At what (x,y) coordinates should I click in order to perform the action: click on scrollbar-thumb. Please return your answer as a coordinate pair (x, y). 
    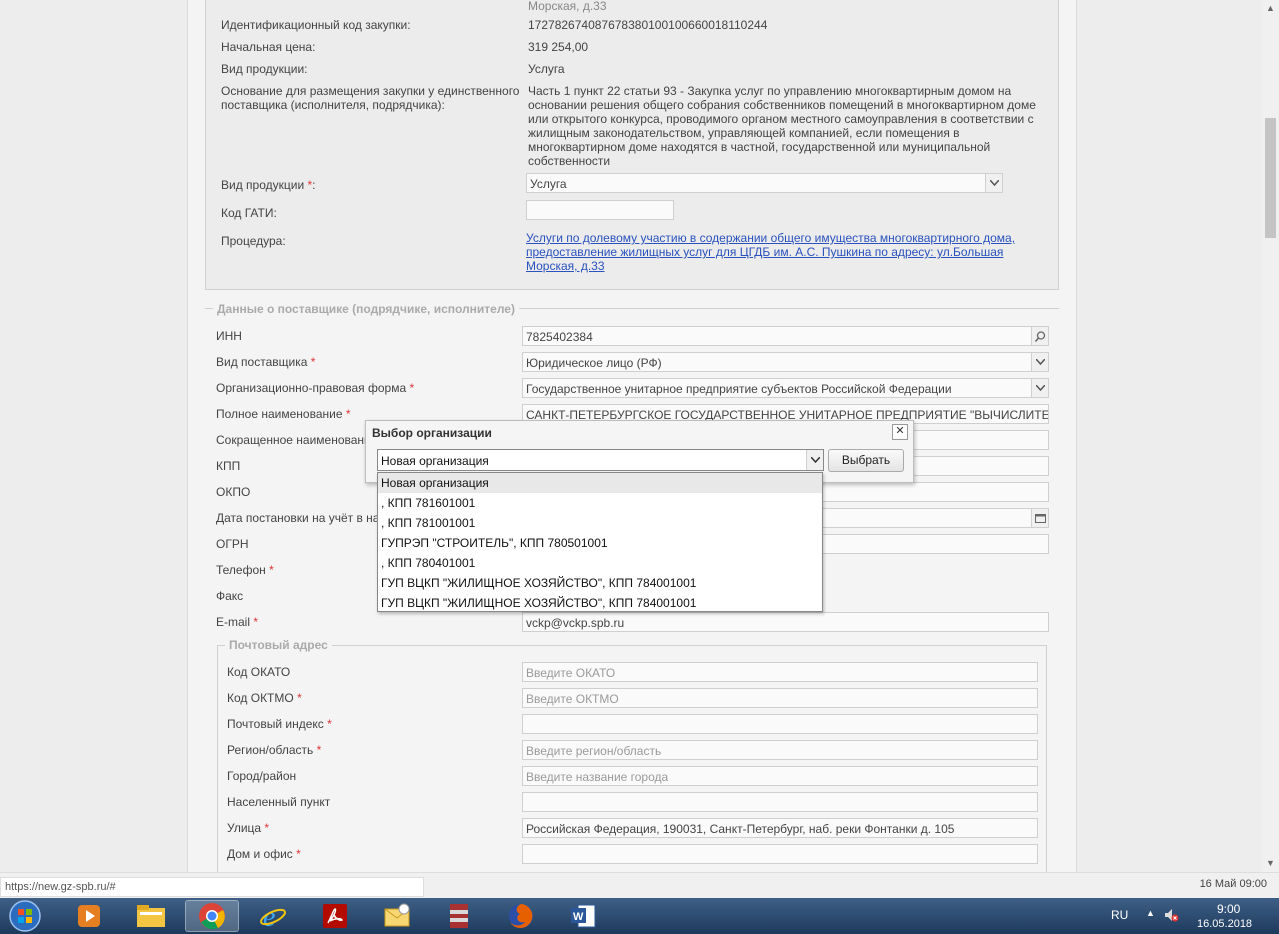
    Looking at the image, I should click on (1270, 178).